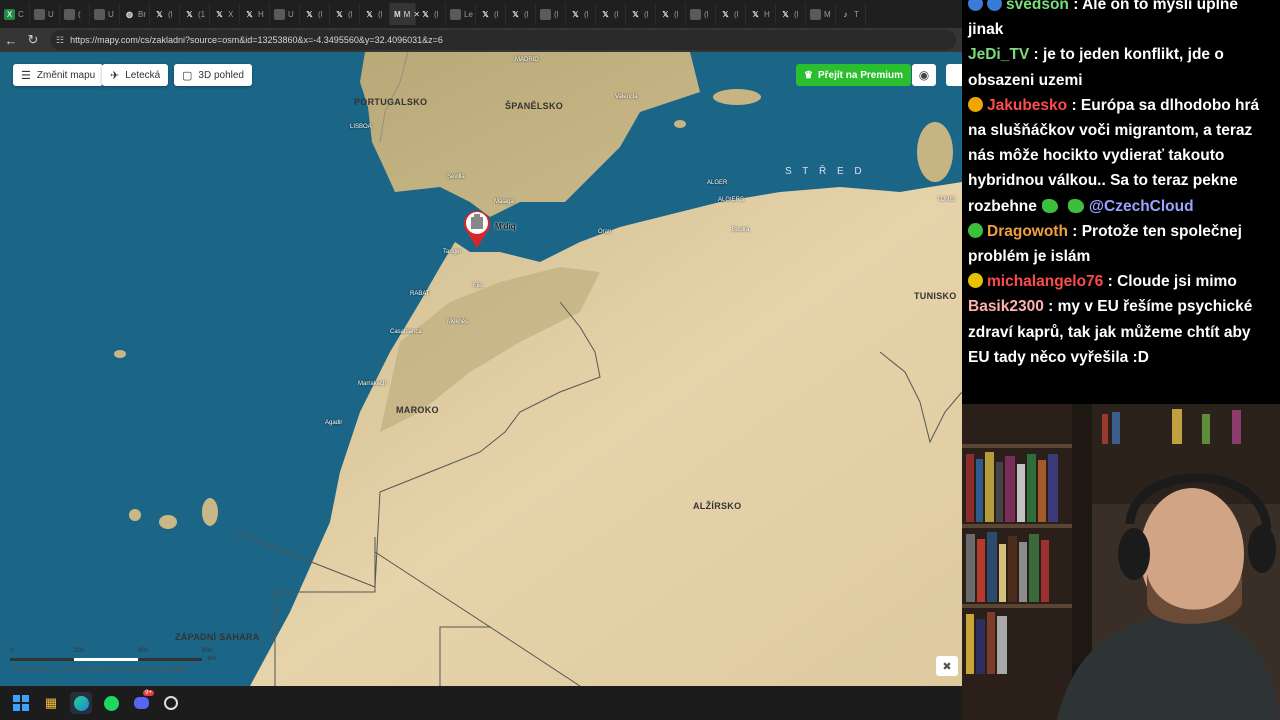 This screenshot has height=720, width=1280. I want to click on edge-icon, so click(81, 703).